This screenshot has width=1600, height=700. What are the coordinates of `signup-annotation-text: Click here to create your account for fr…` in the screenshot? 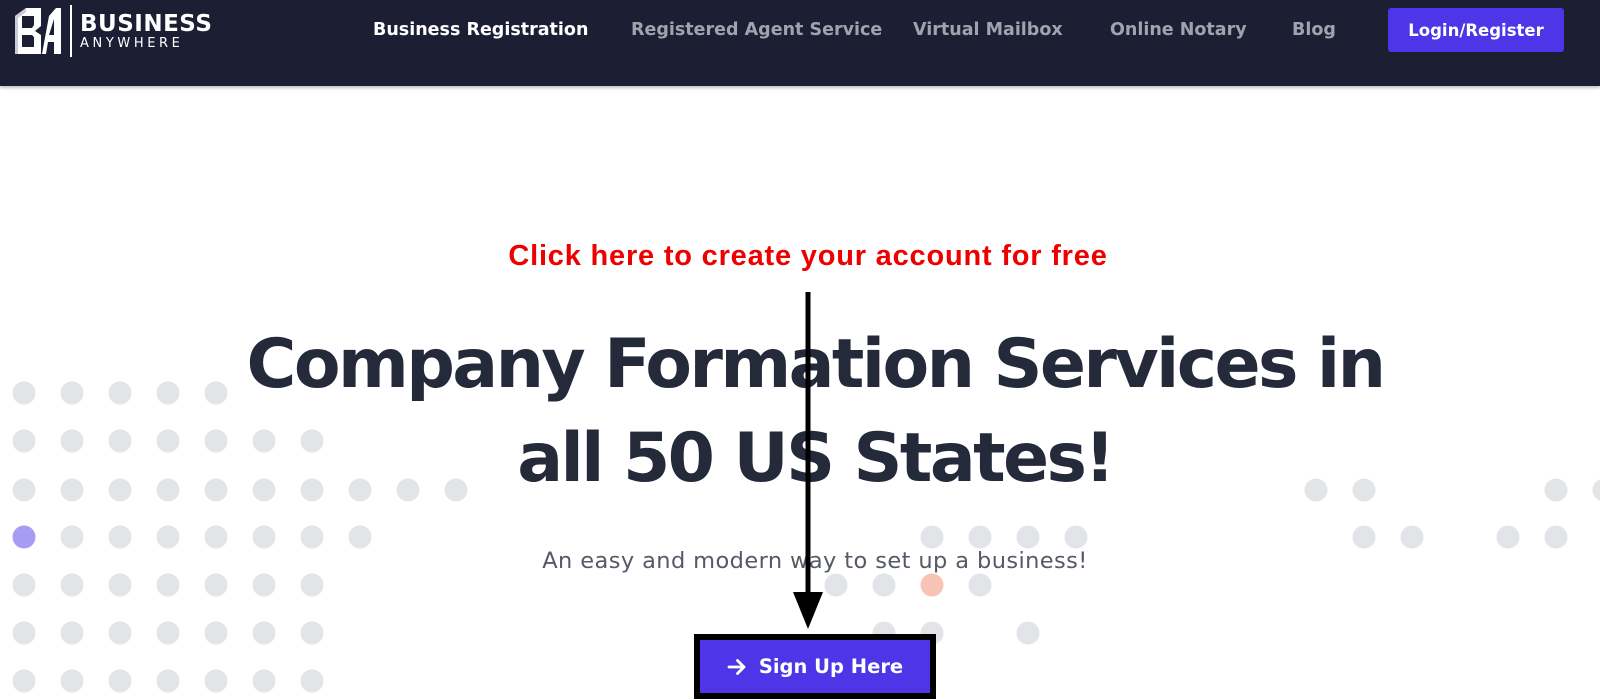 It's located at (808, 256).